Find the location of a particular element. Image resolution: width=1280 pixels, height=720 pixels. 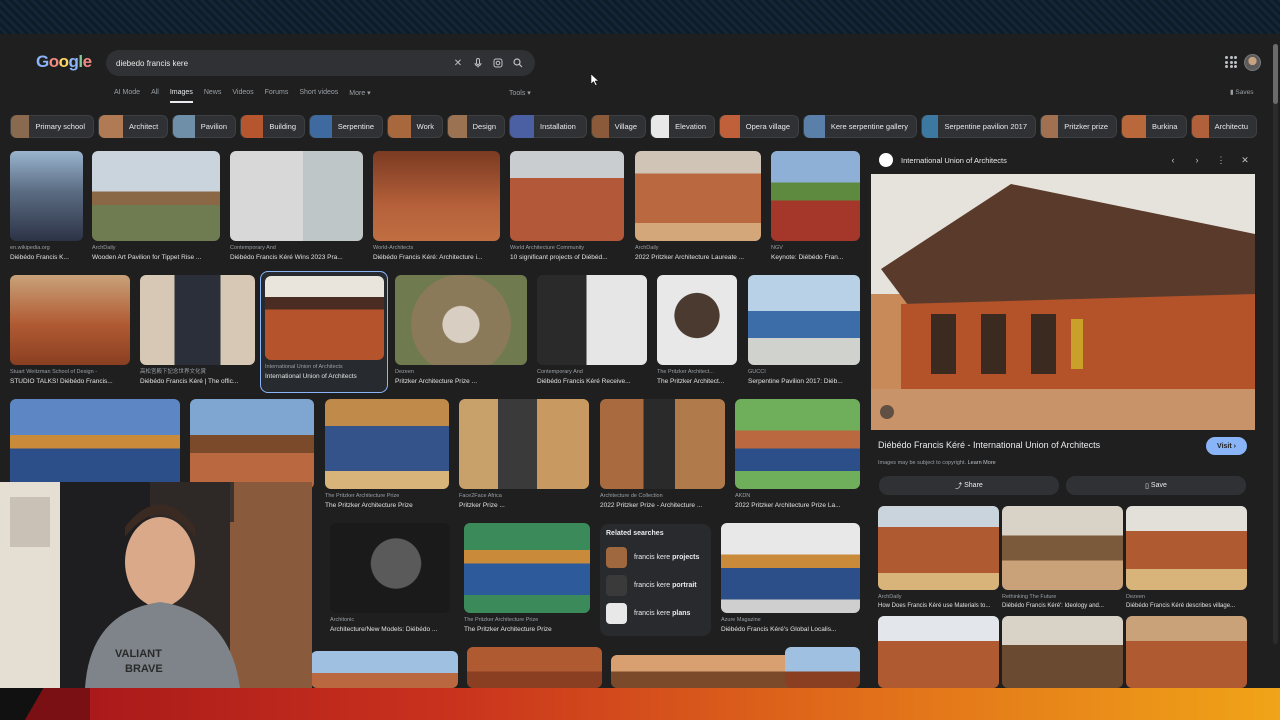

chip-building: Building is located at coordinates (272, 126).